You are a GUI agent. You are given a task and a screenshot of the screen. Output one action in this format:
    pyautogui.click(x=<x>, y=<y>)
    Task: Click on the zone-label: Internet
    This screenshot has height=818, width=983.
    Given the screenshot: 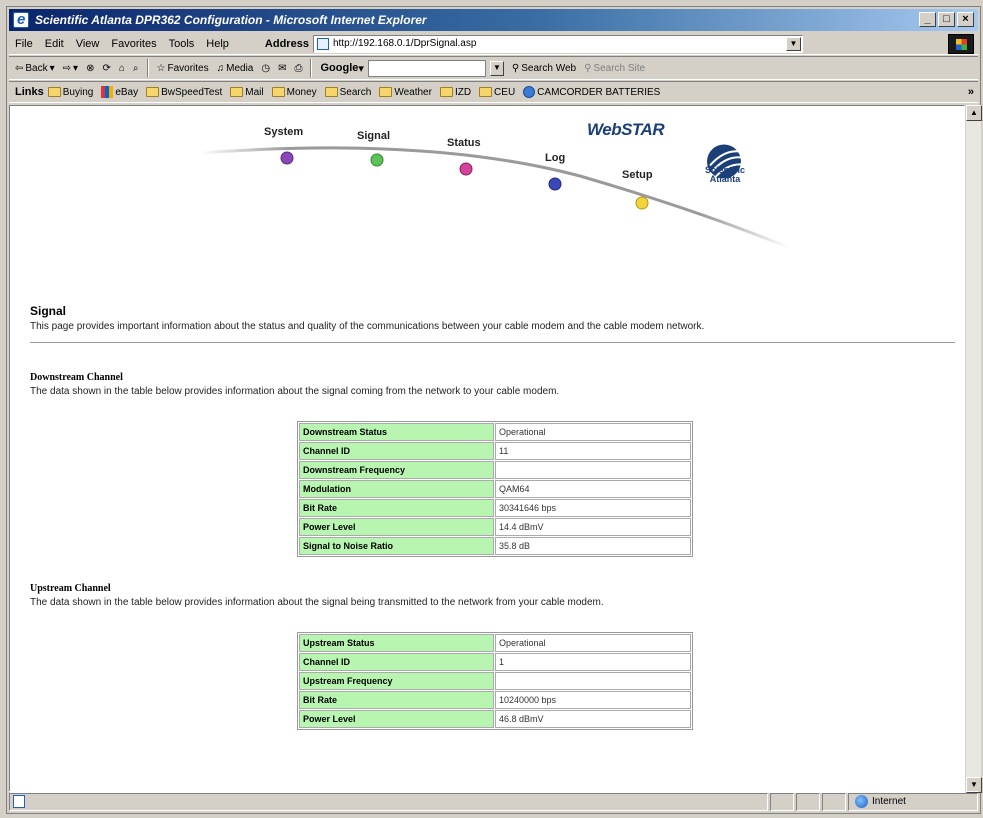 What is the action you would take?
    pyautogui.click(x=889, y=801)
    